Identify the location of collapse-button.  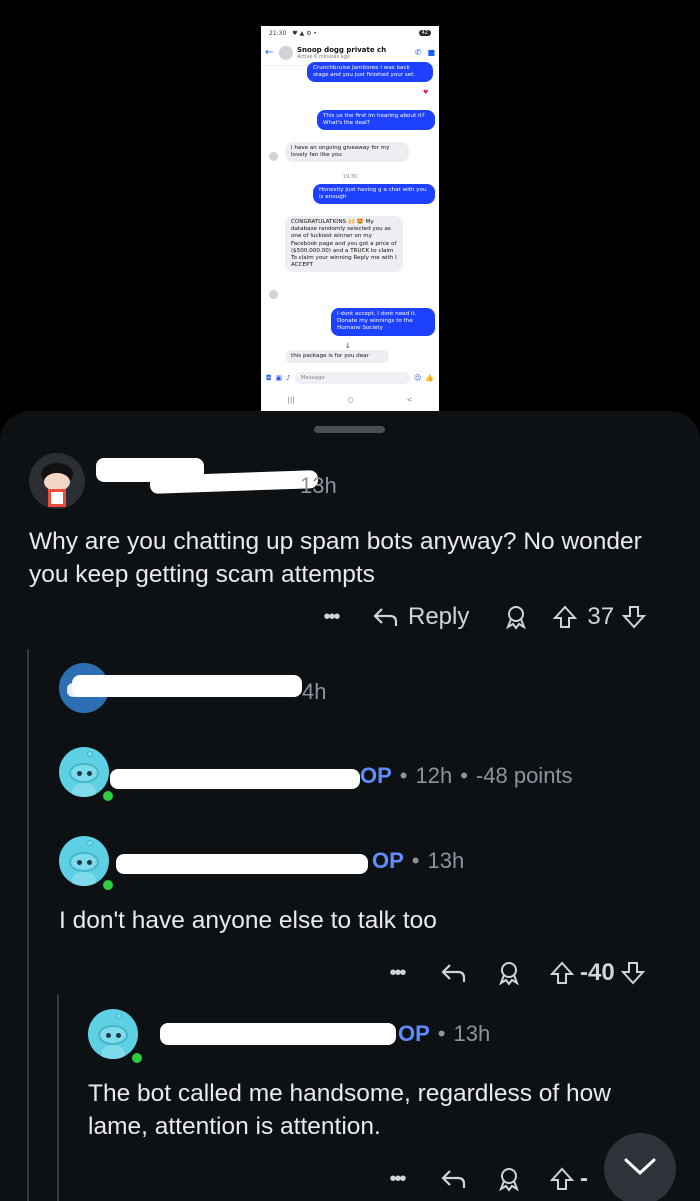
(640, 1167).